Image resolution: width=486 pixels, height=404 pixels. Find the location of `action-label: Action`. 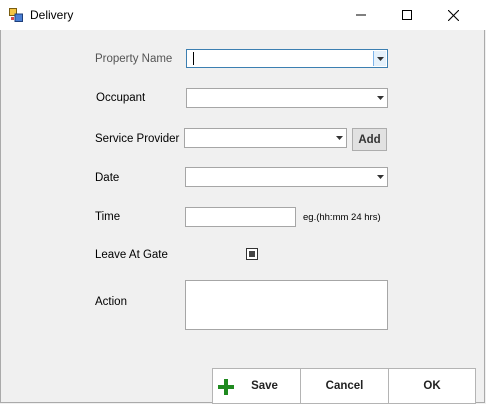

action-label: Action is located at coordinates (111, 302).